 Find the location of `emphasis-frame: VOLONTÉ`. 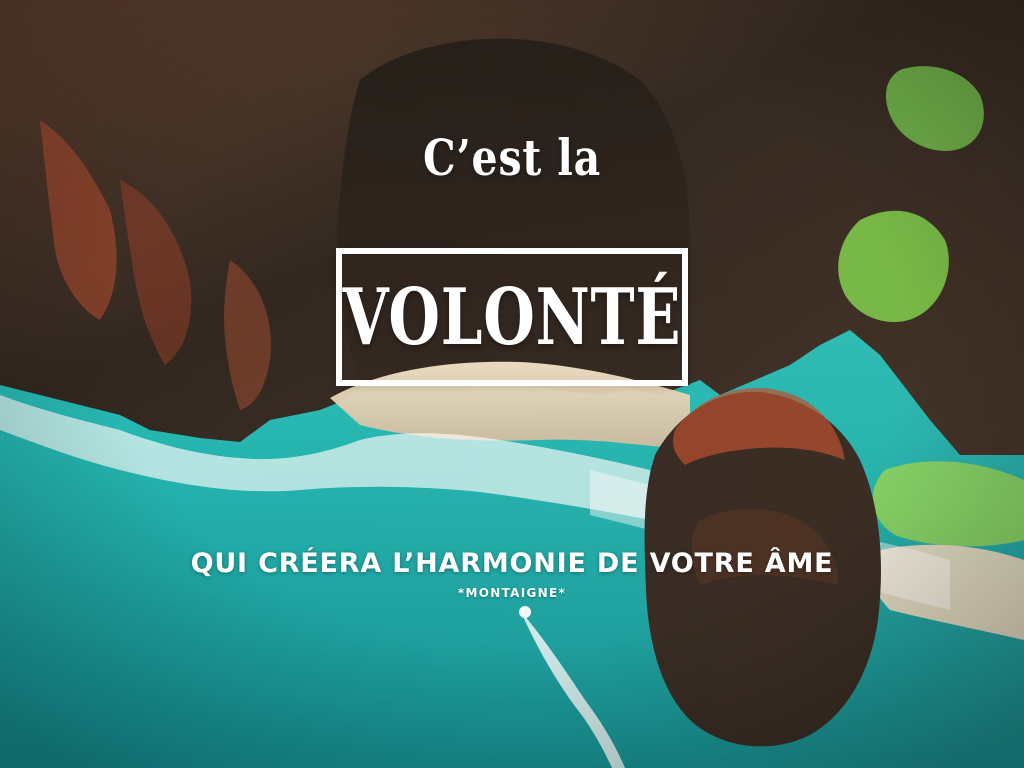

emphasis-frame: VOLONTÉ is located at coordinates (512, 317).